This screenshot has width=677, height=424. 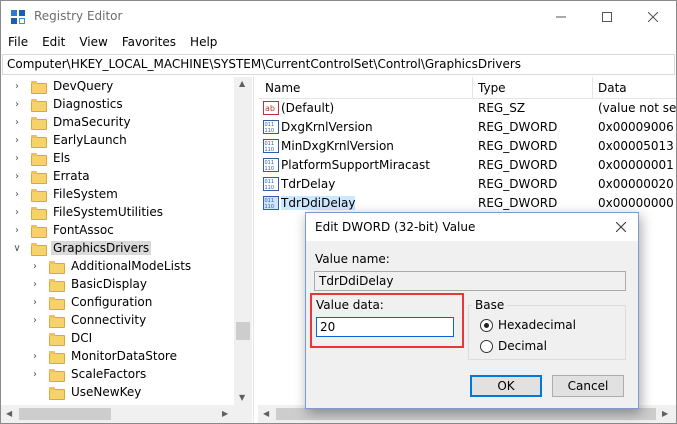 What do you see at coordinates (149, 43) in the screenshot?
I see `menu-favorites: Favorites` at bounding box center [149, 43].